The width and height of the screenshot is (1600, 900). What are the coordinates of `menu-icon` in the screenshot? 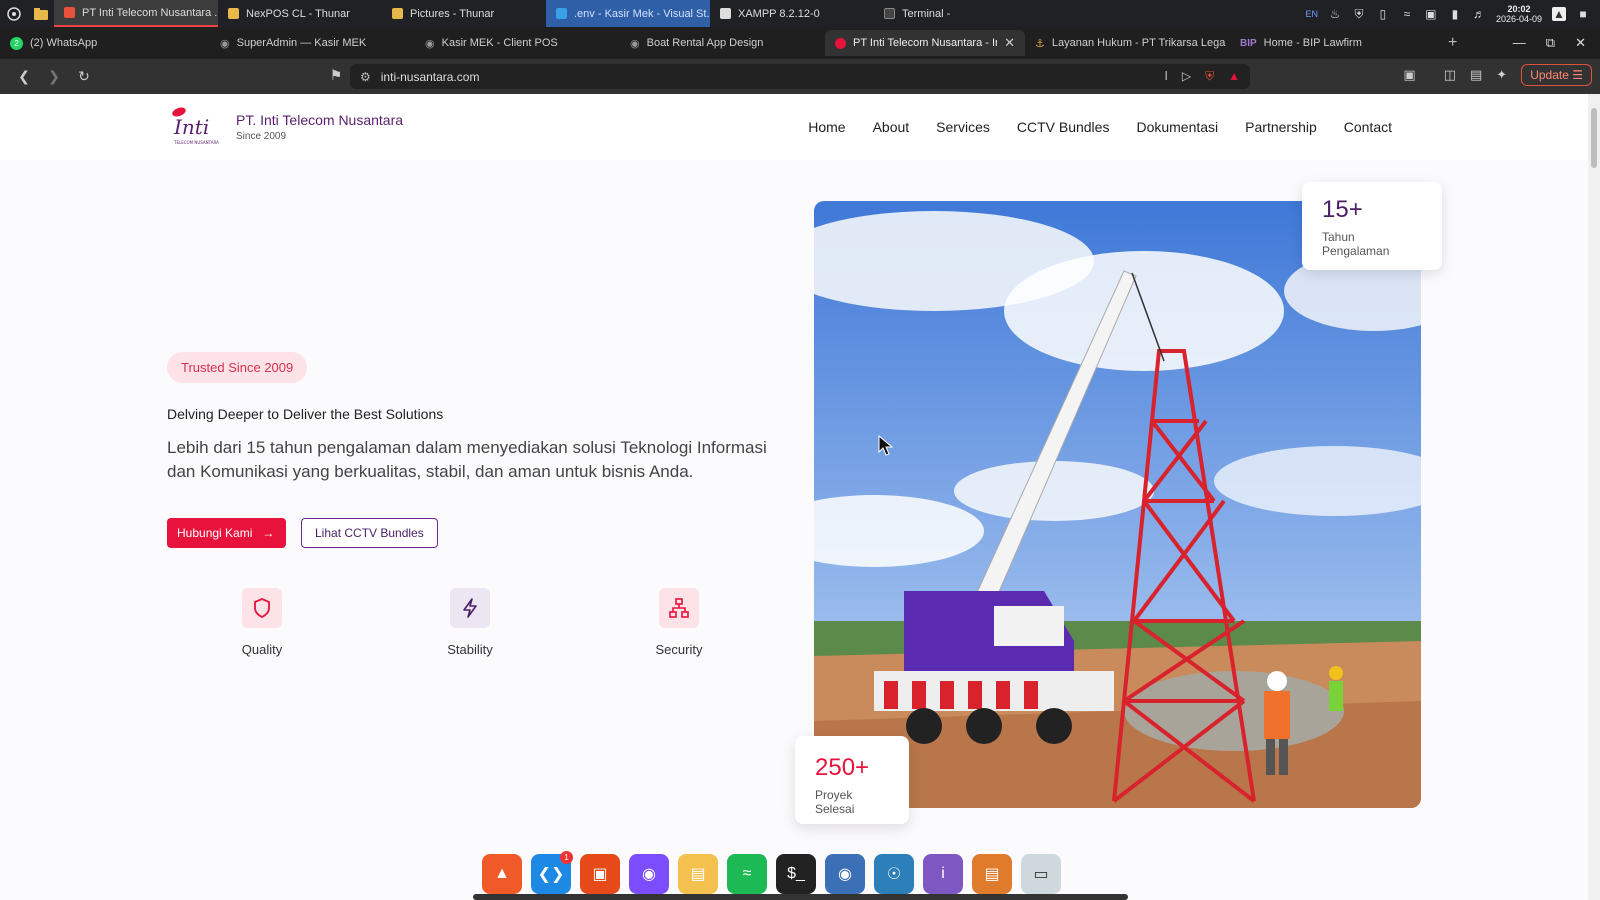 It's located at (13, 13).